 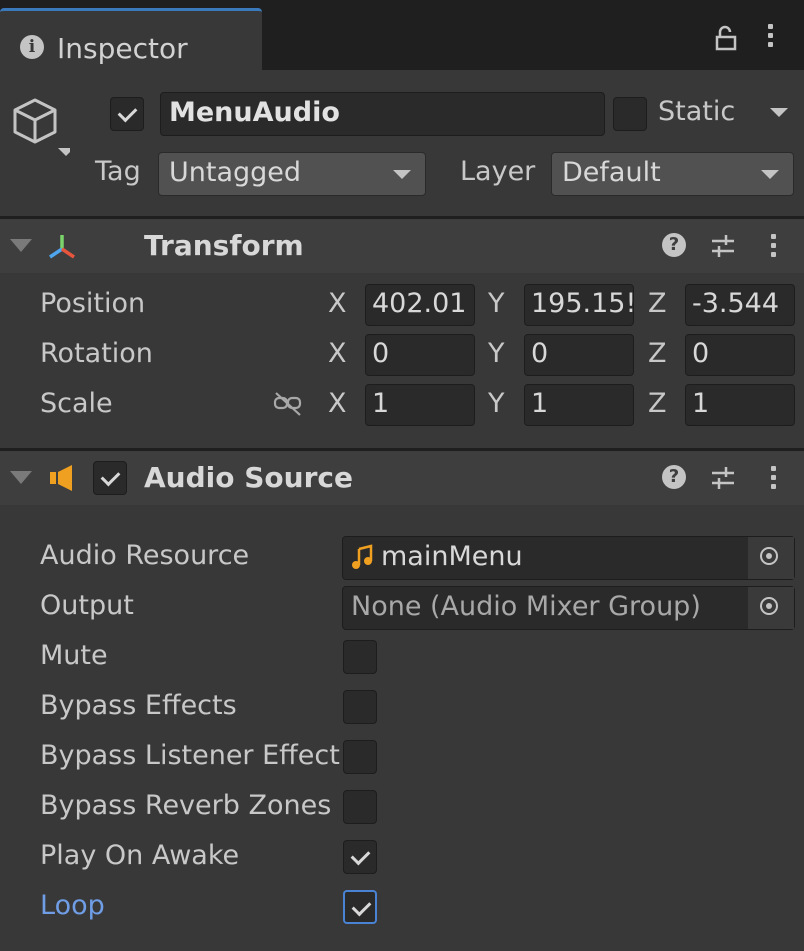 What do you see at coordinates (360, 707) in the screenshot?
I see `bypass-effects-checkbox` at bounding box center [360, 707].